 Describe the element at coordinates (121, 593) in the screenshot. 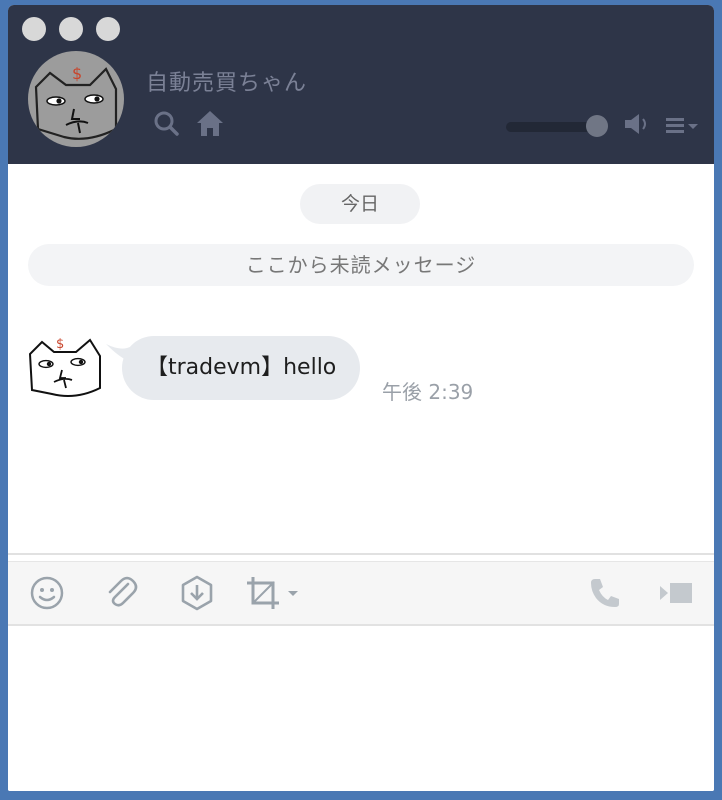

I see `attach-icon` at that location.